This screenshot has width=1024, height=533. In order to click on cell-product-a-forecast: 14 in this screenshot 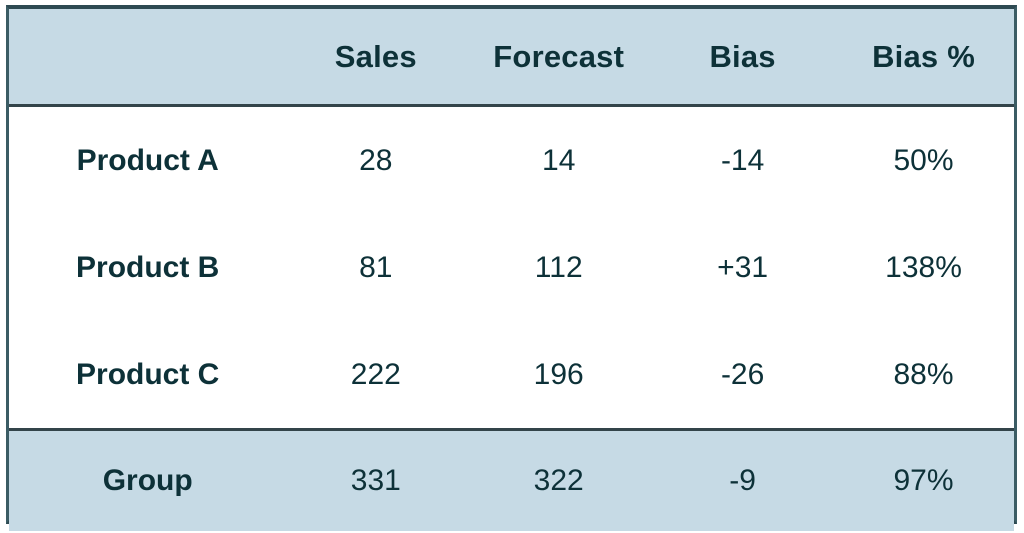, I will do `click(559, 159)`.